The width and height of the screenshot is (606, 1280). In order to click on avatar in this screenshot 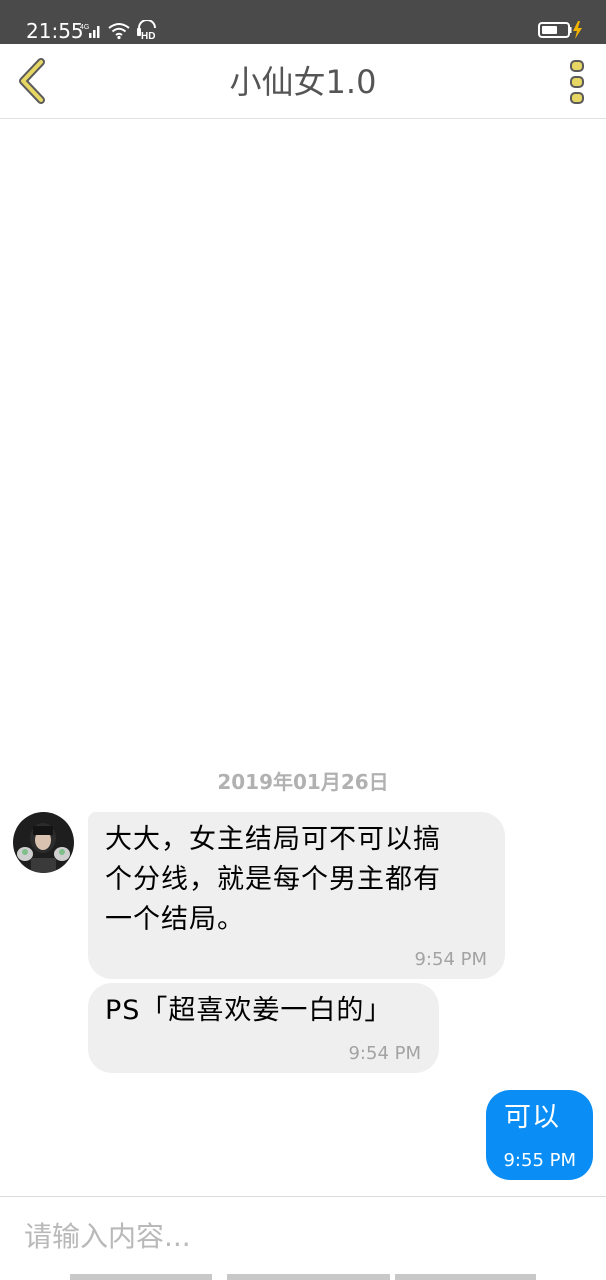, I will do `click(43, 842)`.